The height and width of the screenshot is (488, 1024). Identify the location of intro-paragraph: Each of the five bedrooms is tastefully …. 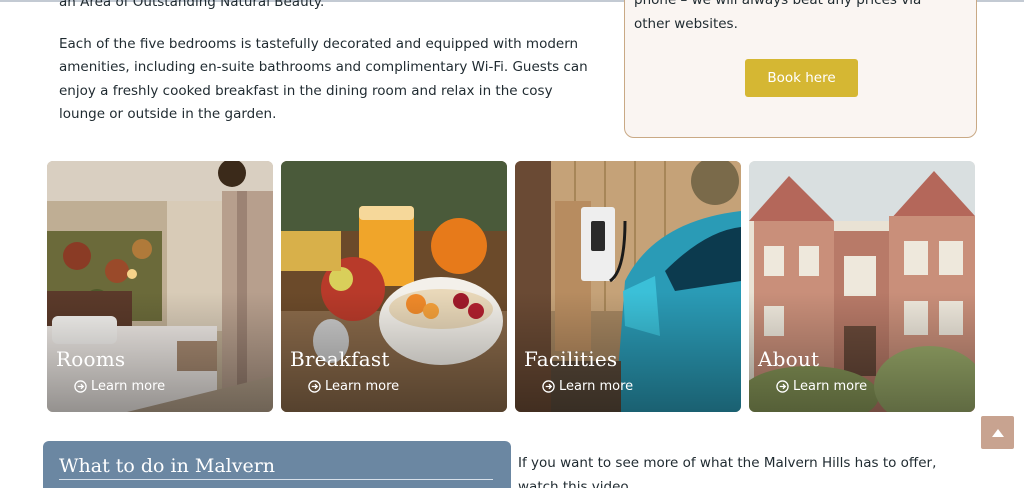
(323, 79).